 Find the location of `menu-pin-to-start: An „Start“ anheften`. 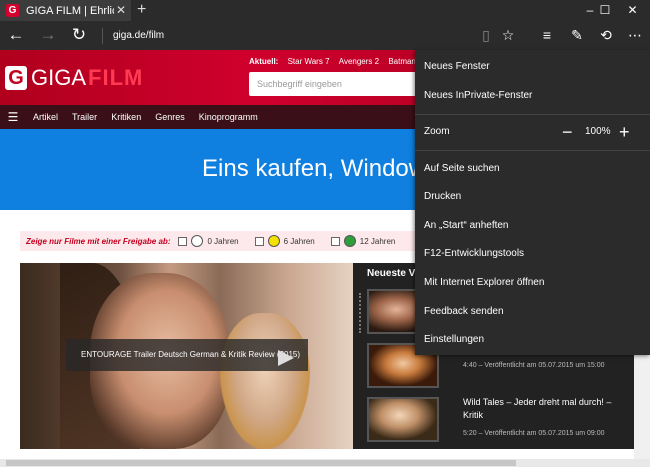

menu-pin-to-start: An „Start“ anheften is located at coordinates (532, 226).